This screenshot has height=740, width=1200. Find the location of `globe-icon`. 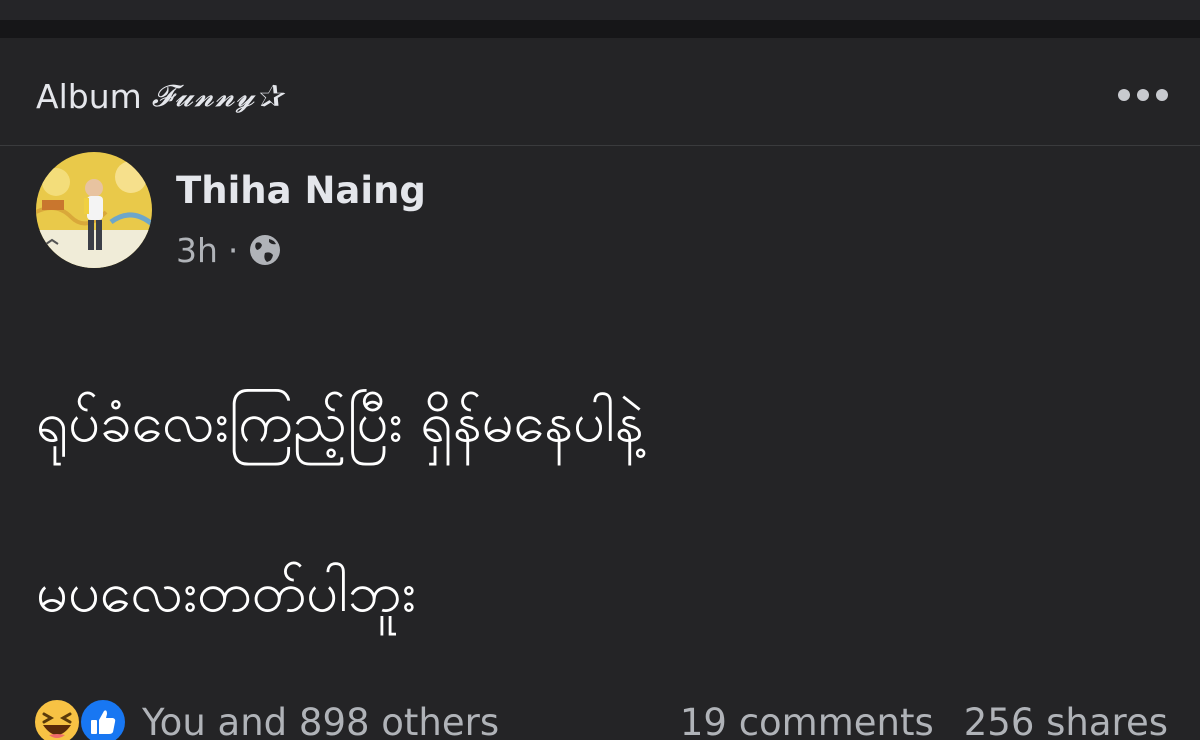

globe-icon is located at coordinates (265, 250).